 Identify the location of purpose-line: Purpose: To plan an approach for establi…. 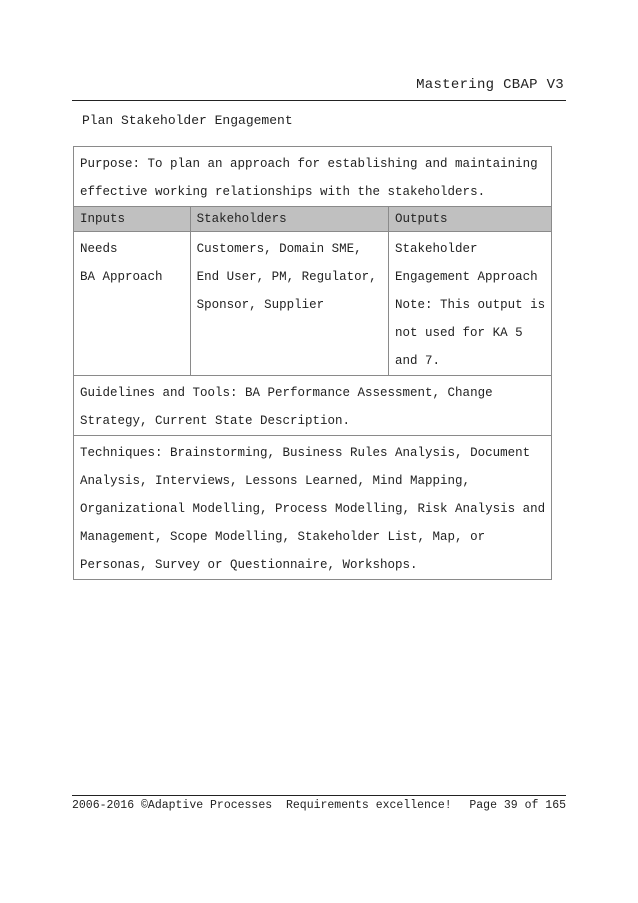
(309, 164).